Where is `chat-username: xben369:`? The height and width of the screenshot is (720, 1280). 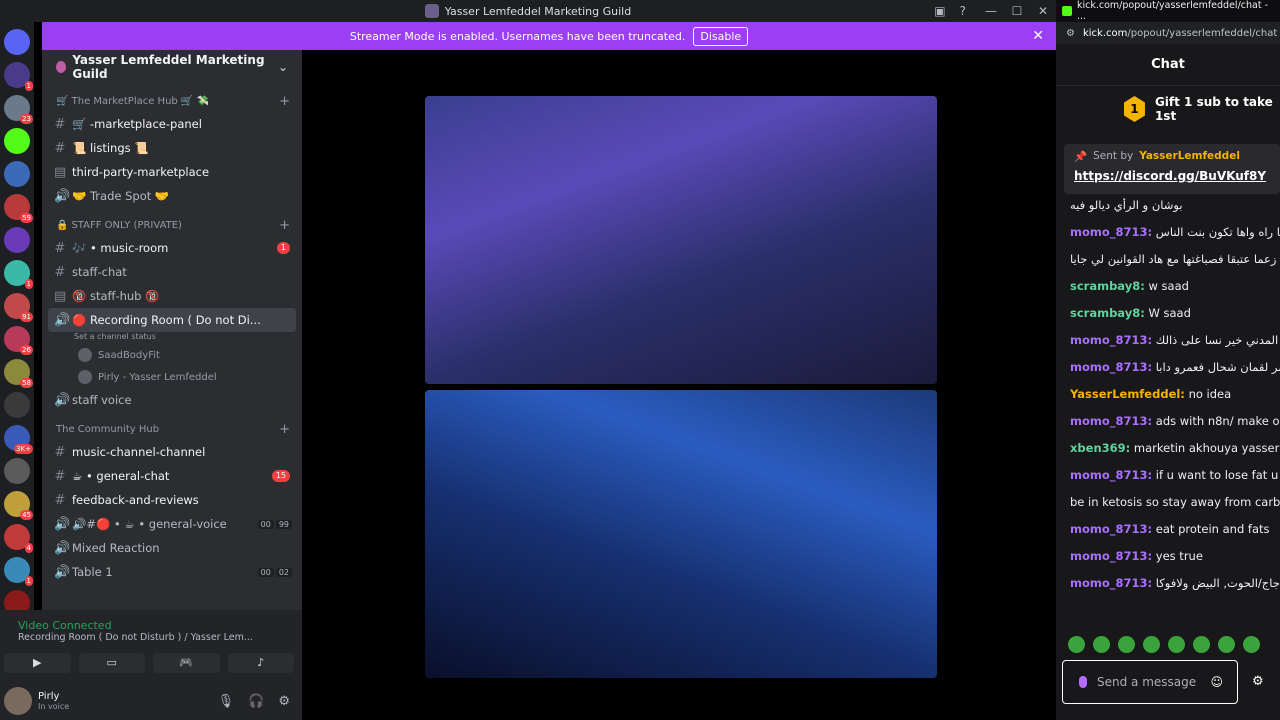
chat-username: xben369: is located at coordinates (1100, 448).